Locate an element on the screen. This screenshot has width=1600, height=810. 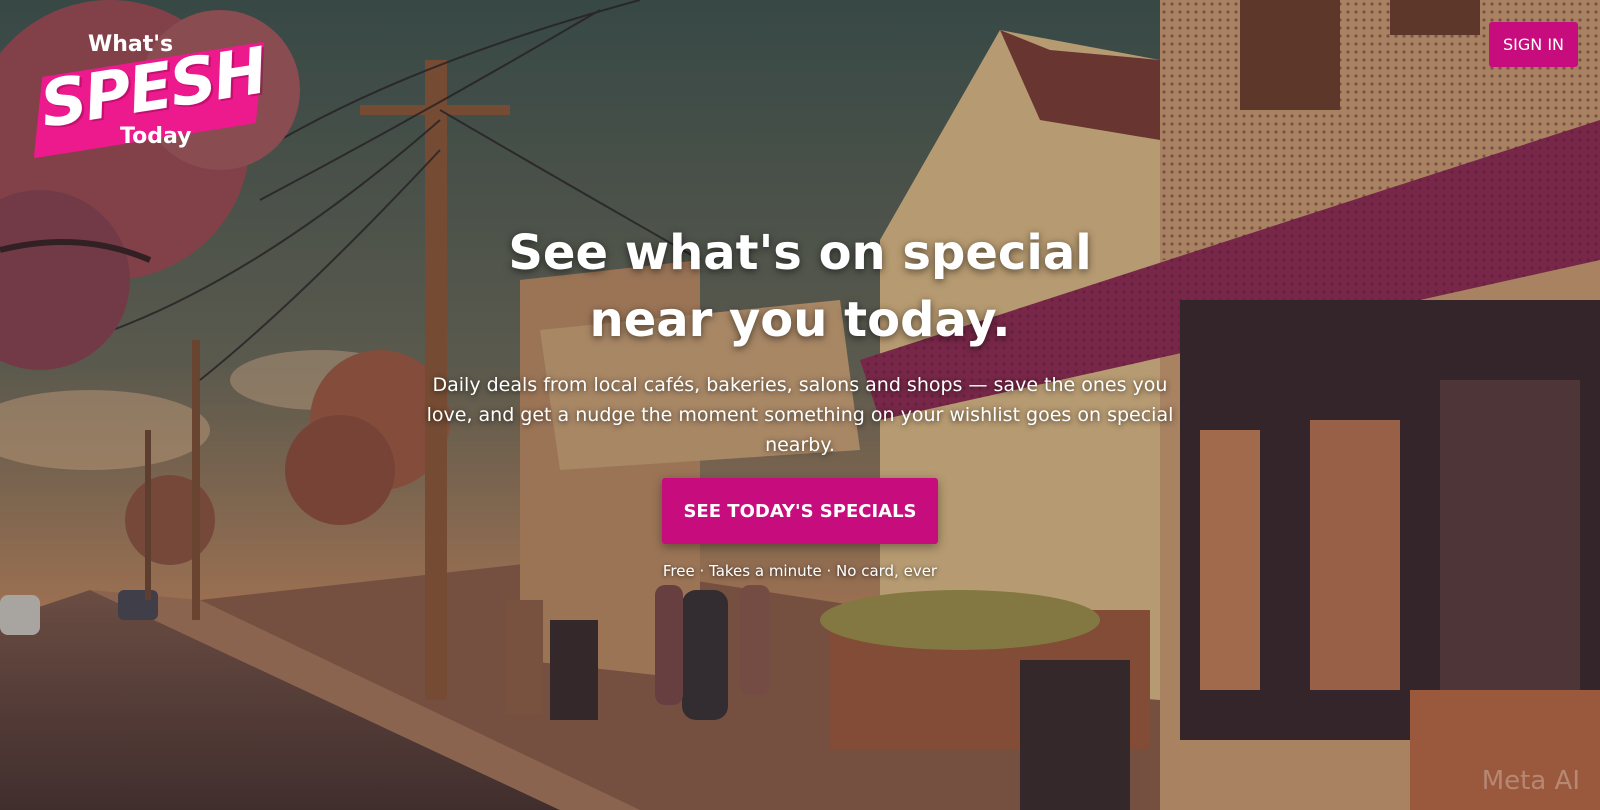
hero-headline: See what's on special near you today. is located at coordinates (800, 286).